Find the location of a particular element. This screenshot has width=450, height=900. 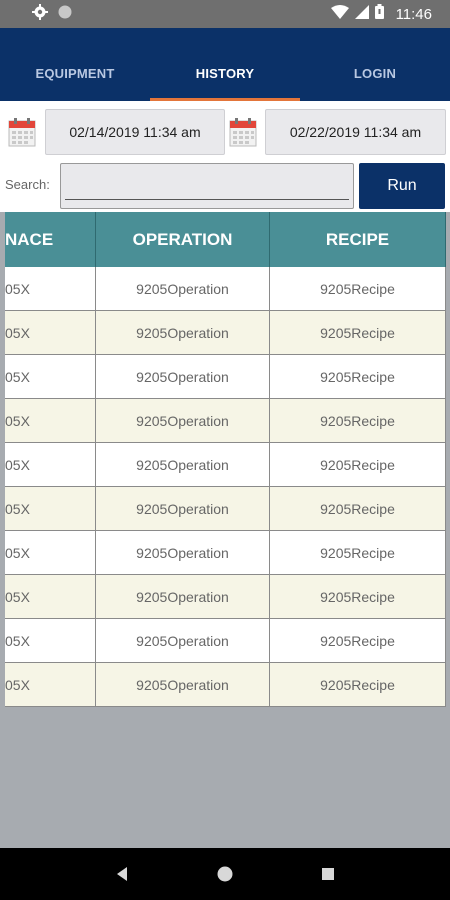

back-icon is located at coordinates (122, 874).